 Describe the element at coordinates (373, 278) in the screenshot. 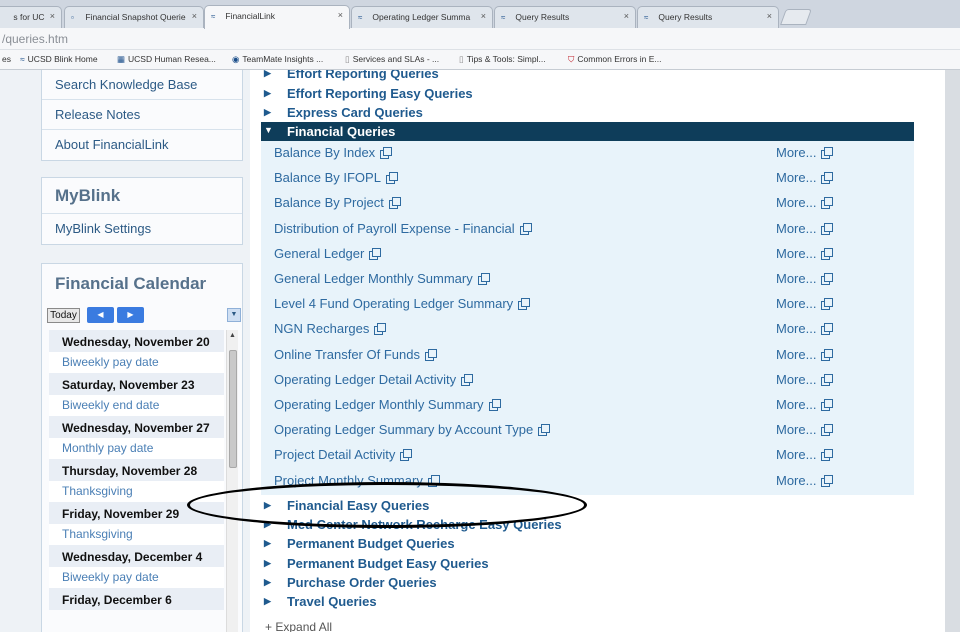

I see `query-link-label: General Ledger Monthly Summary` at that location.